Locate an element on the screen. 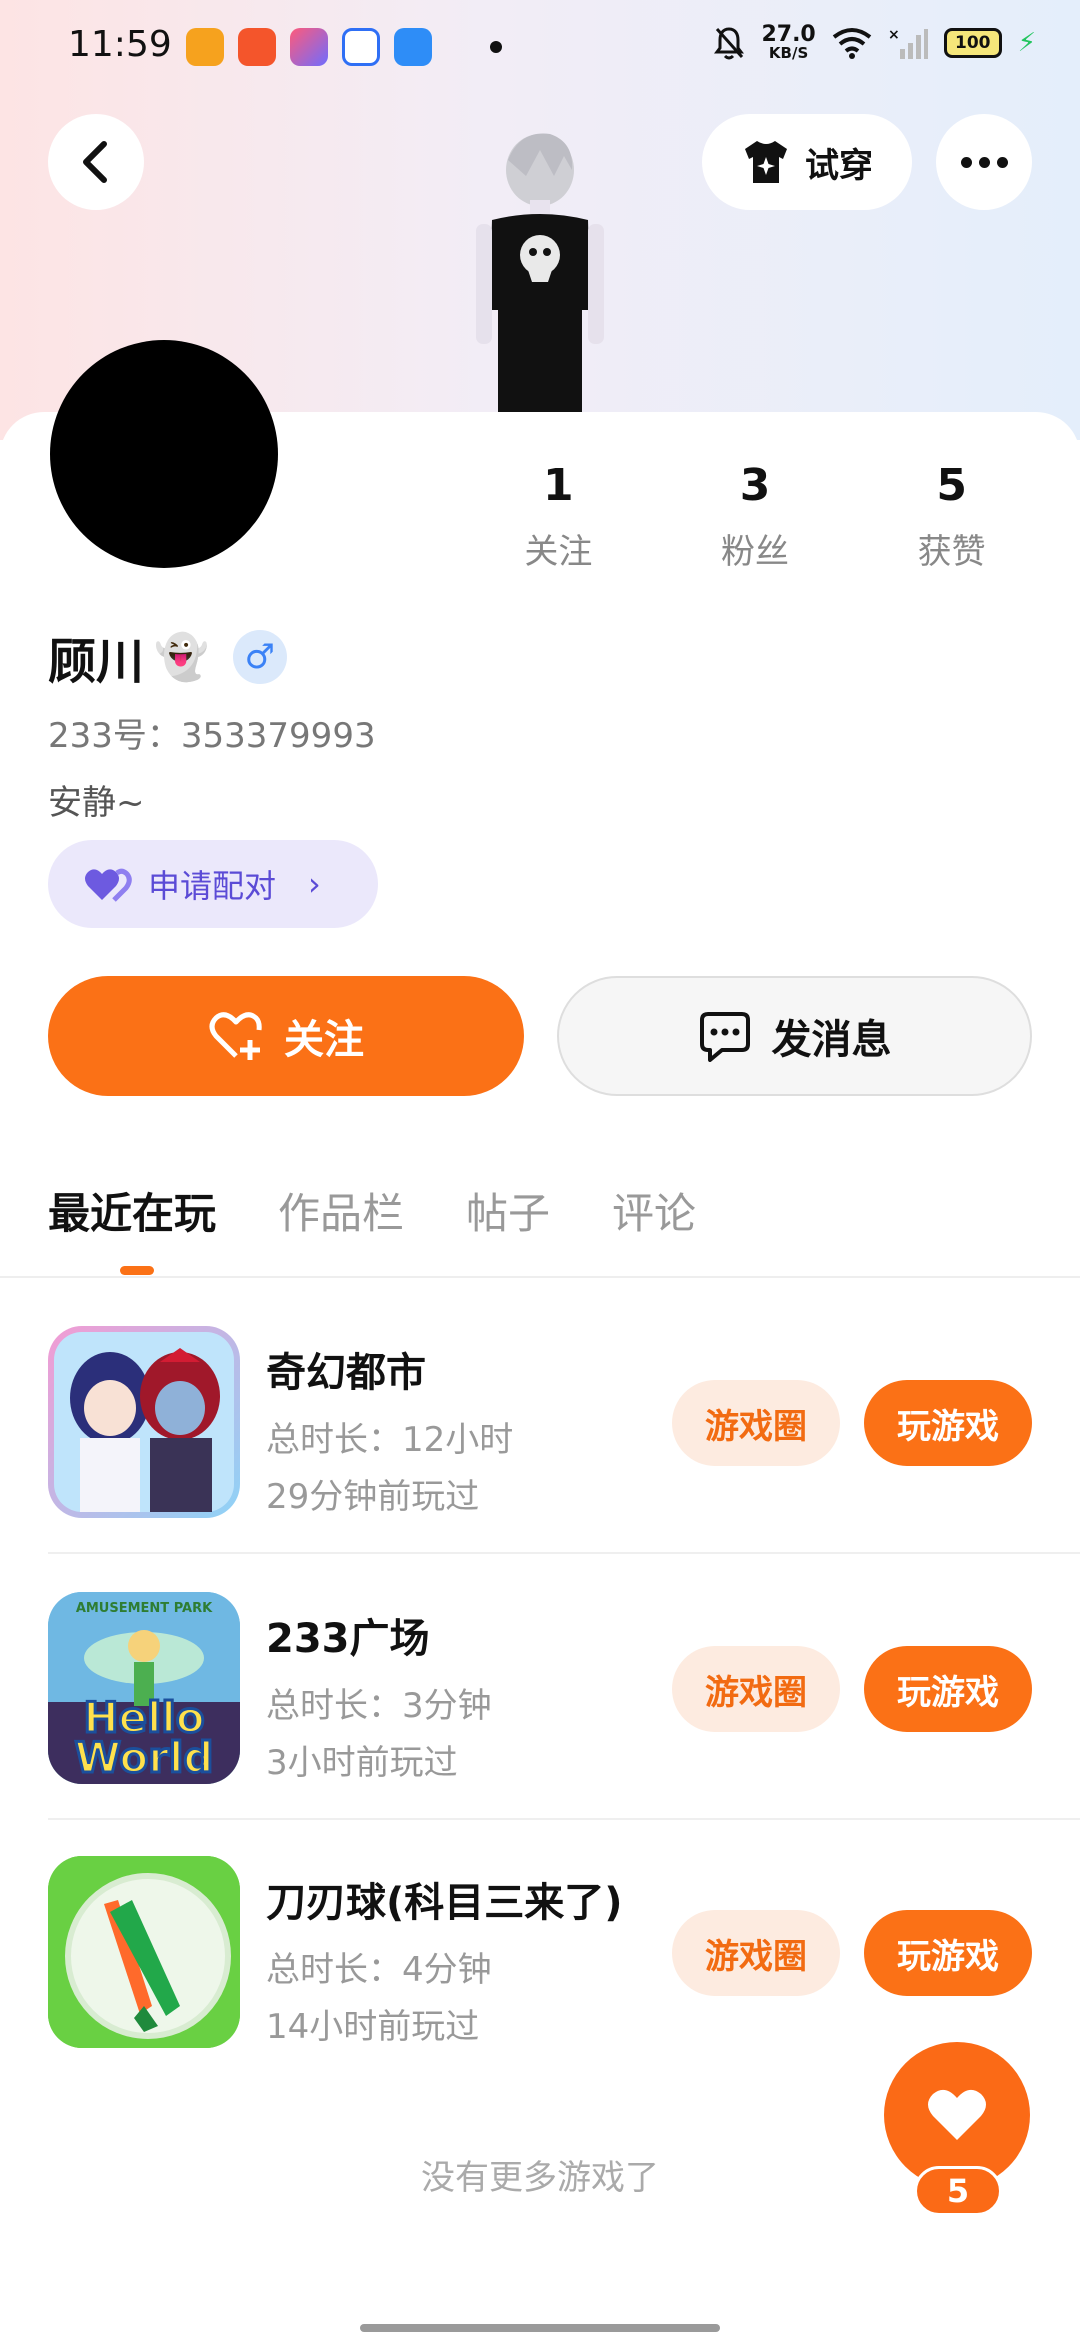 The height and width of the screenshot is (2340, 1080). tab-posts: 帖子 is located at coordinates (508, 1210).